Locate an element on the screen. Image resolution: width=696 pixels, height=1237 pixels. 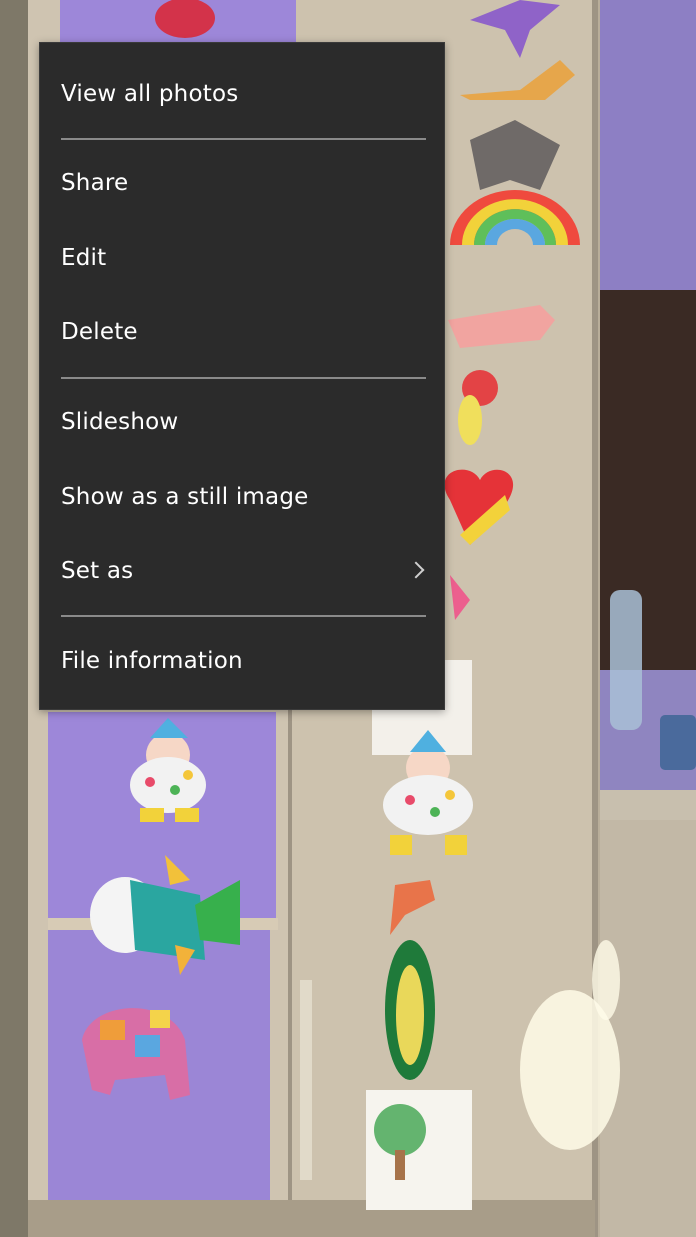
menu-item-show-as-still-image: Show as a still image is located at coordinates (242, 497).